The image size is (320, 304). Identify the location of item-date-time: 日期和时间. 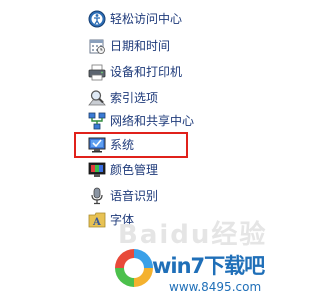
(129, 46).